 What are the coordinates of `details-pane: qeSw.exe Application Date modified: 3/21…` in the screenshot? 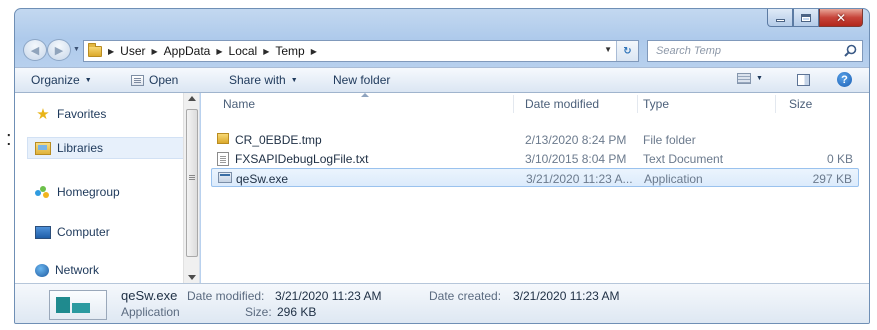 It's located at (442, 303).